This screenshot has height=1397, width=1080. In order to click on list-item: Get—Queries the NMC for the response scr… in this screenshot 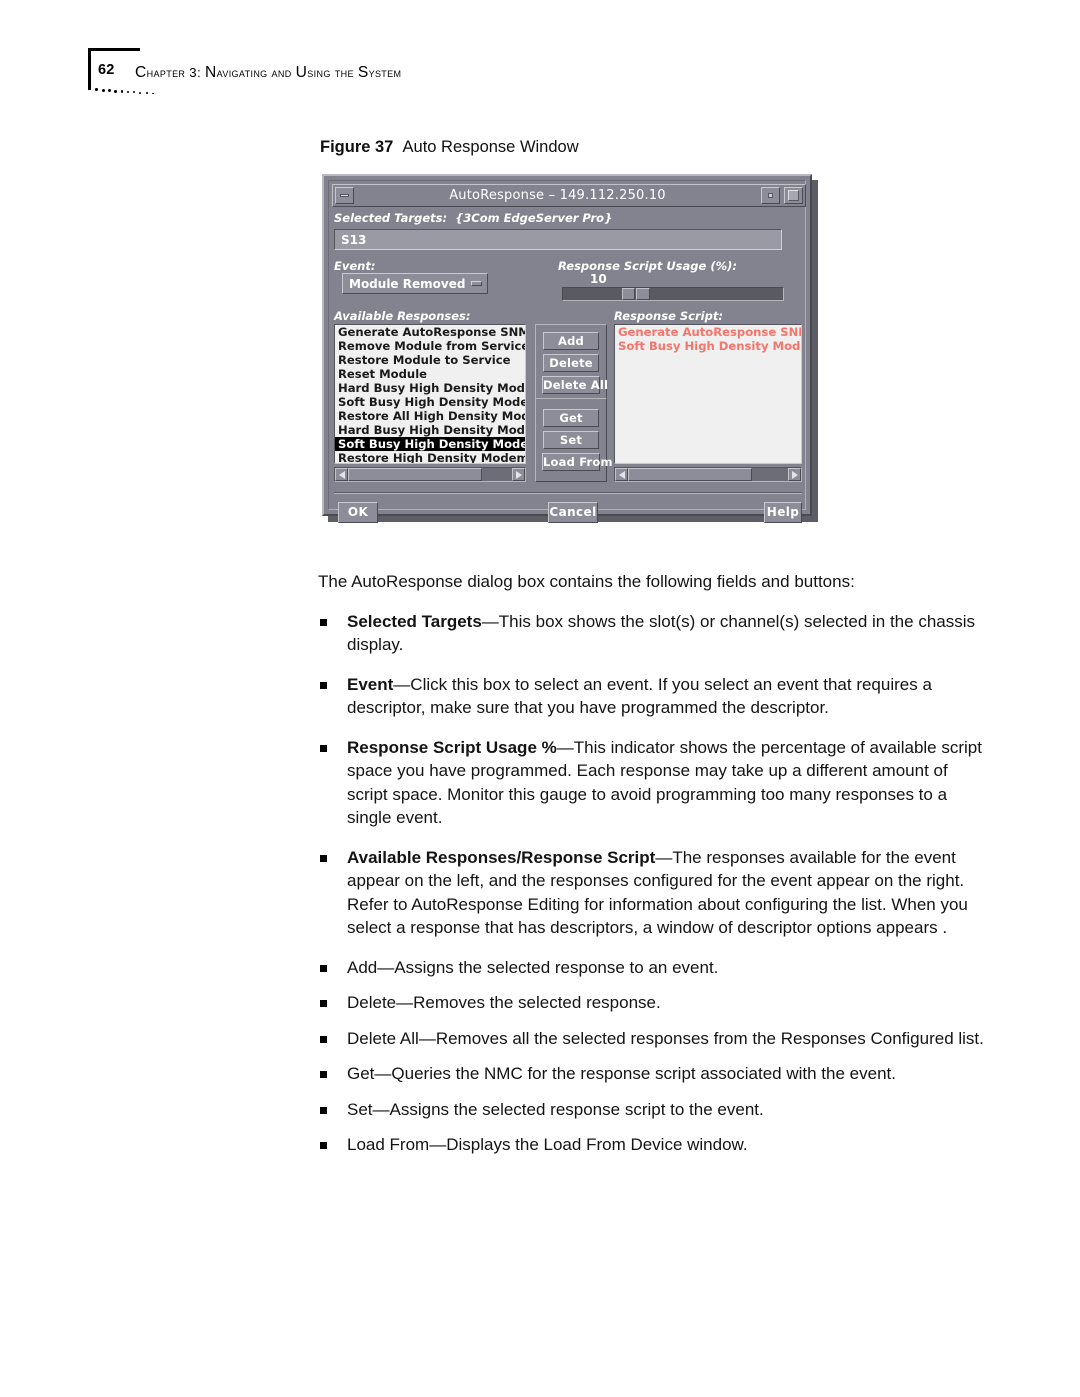, I will do `click(654, 1074)`.